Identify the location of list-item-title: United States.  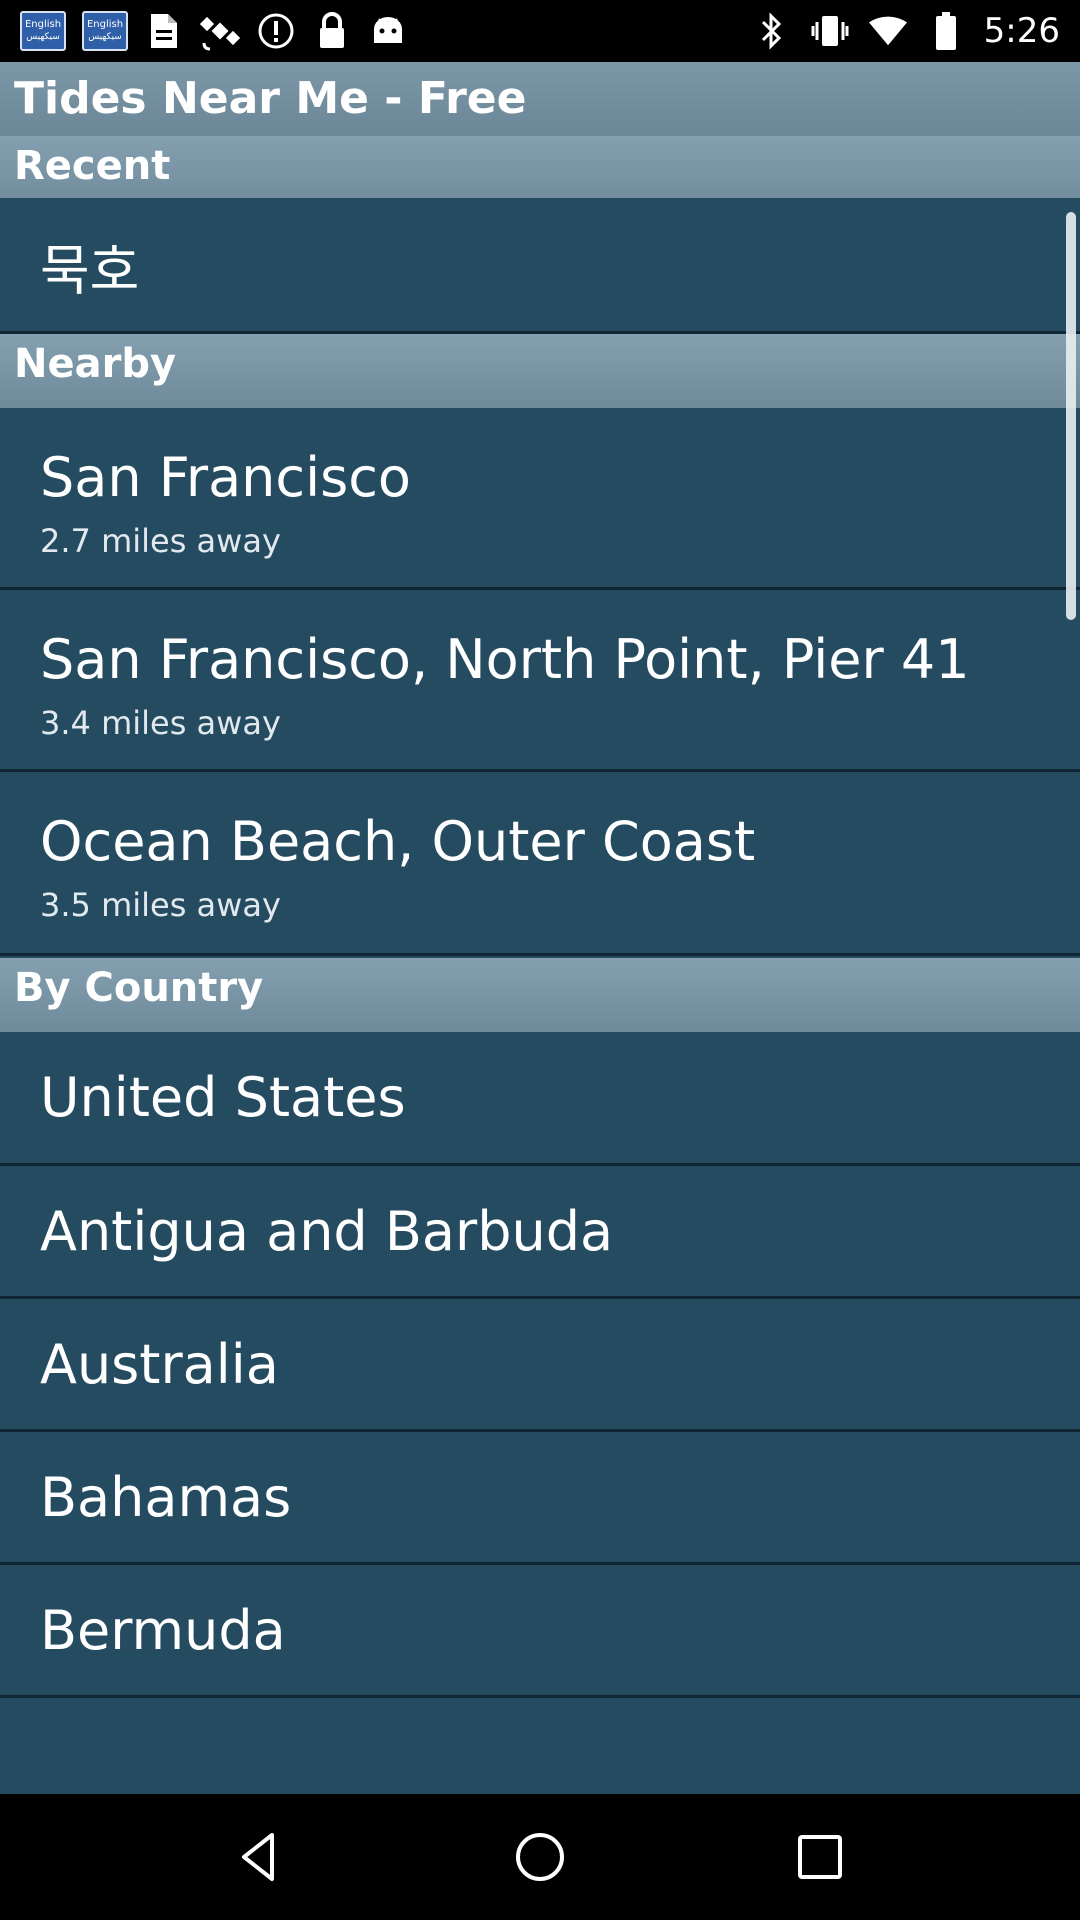
(223, 1097).